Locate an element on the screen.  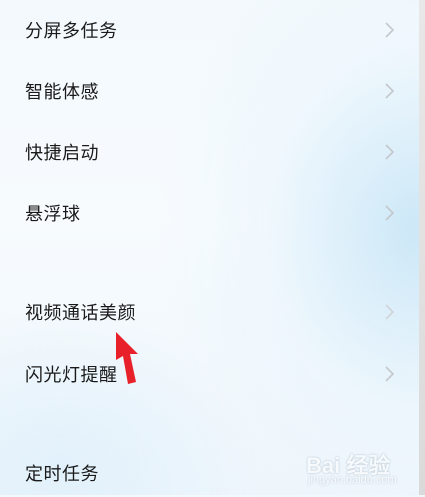
menu-item-floating-ball: 悬浮球 is located at coordinates (209, 213).